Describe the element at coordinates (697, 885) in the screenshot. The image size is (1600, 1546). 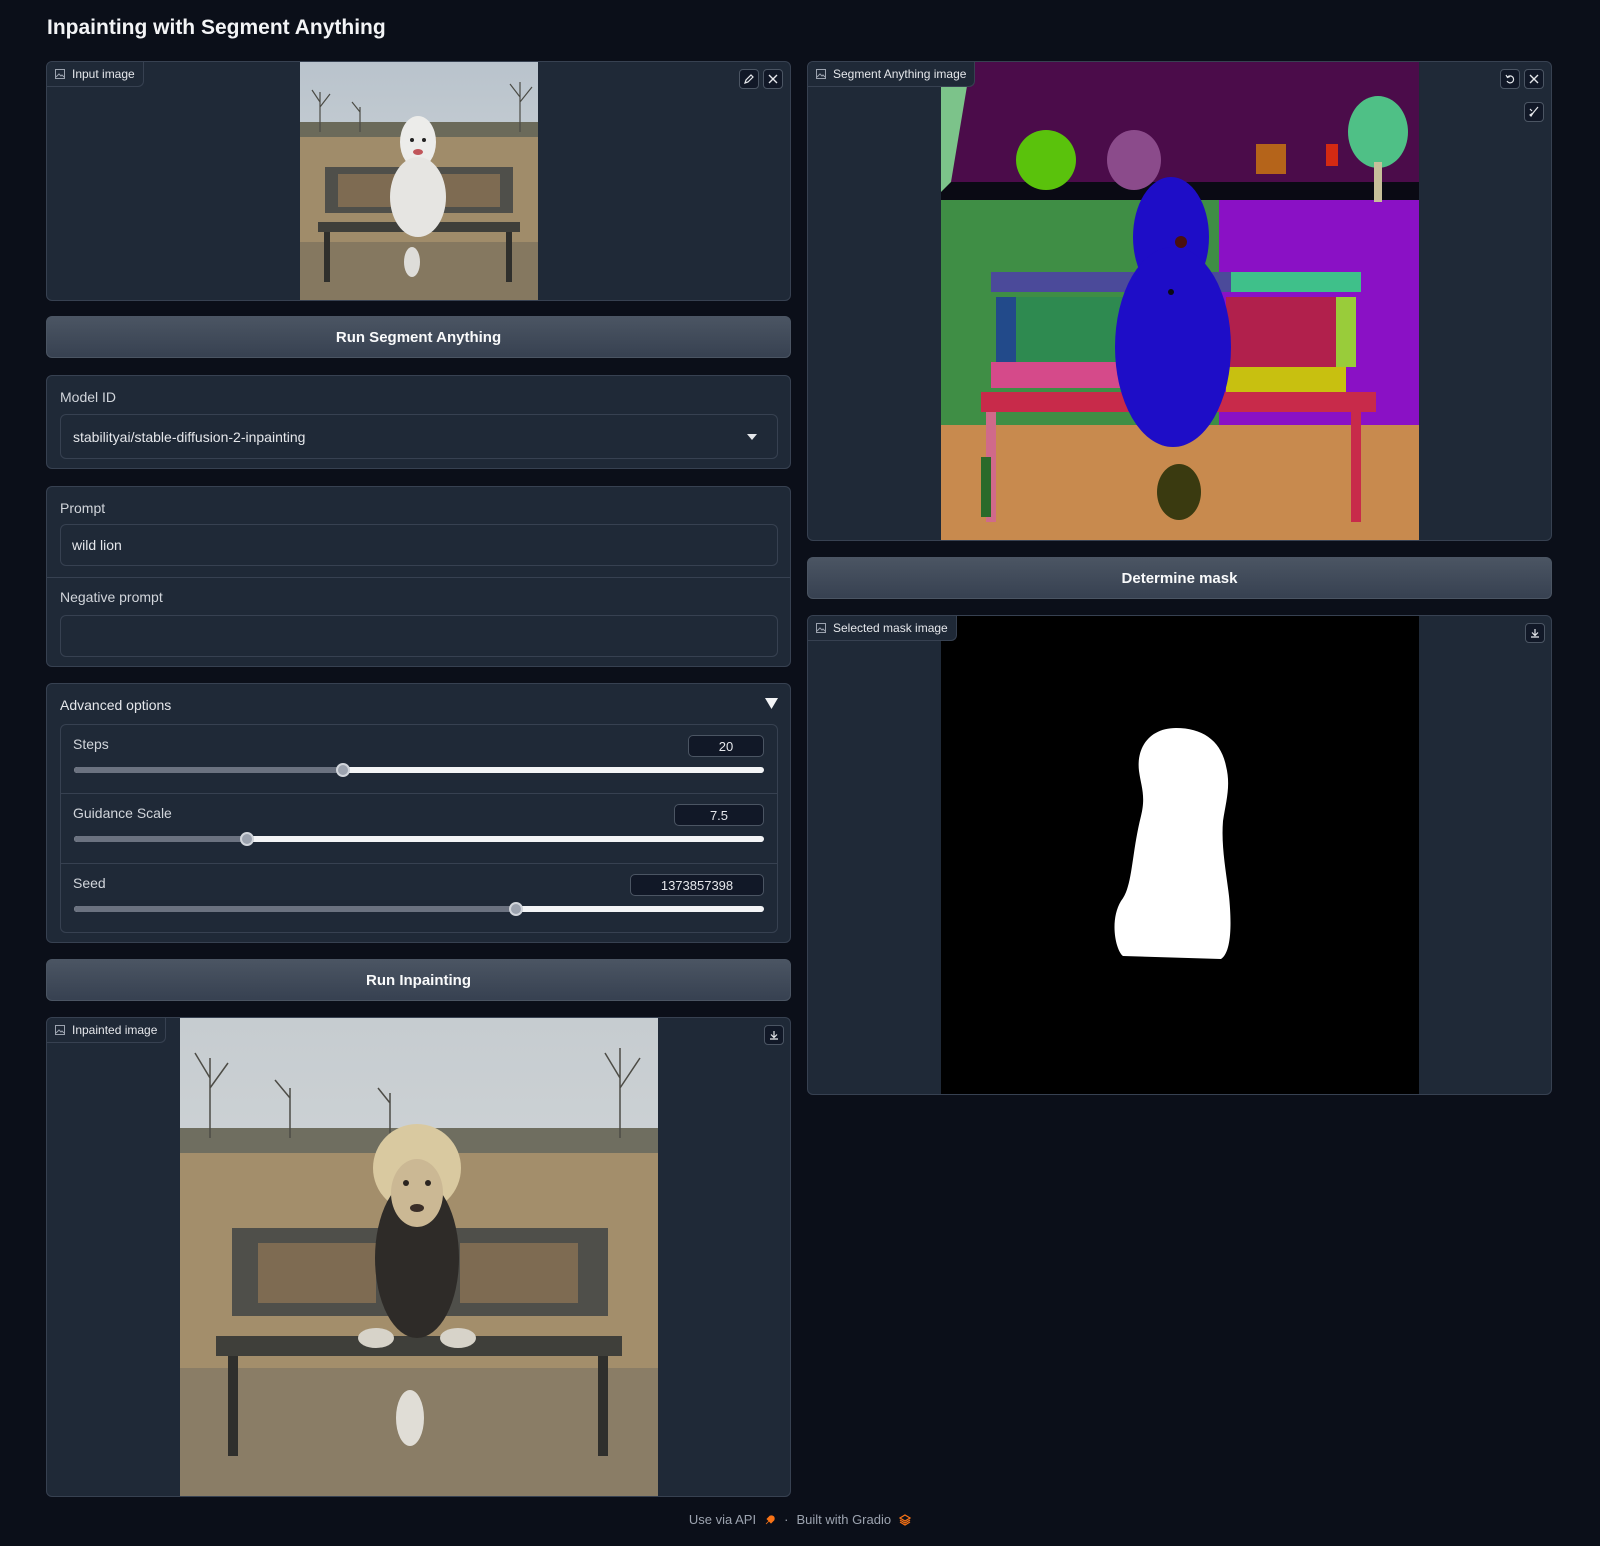
I see `seed-number-input: 1373857398` at that location.